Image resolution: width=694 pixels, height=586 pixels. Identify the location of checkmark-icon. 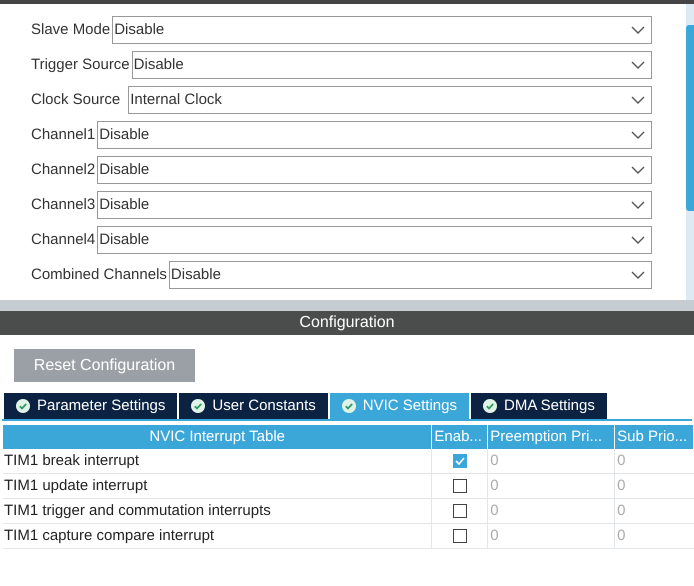
(459, 461).